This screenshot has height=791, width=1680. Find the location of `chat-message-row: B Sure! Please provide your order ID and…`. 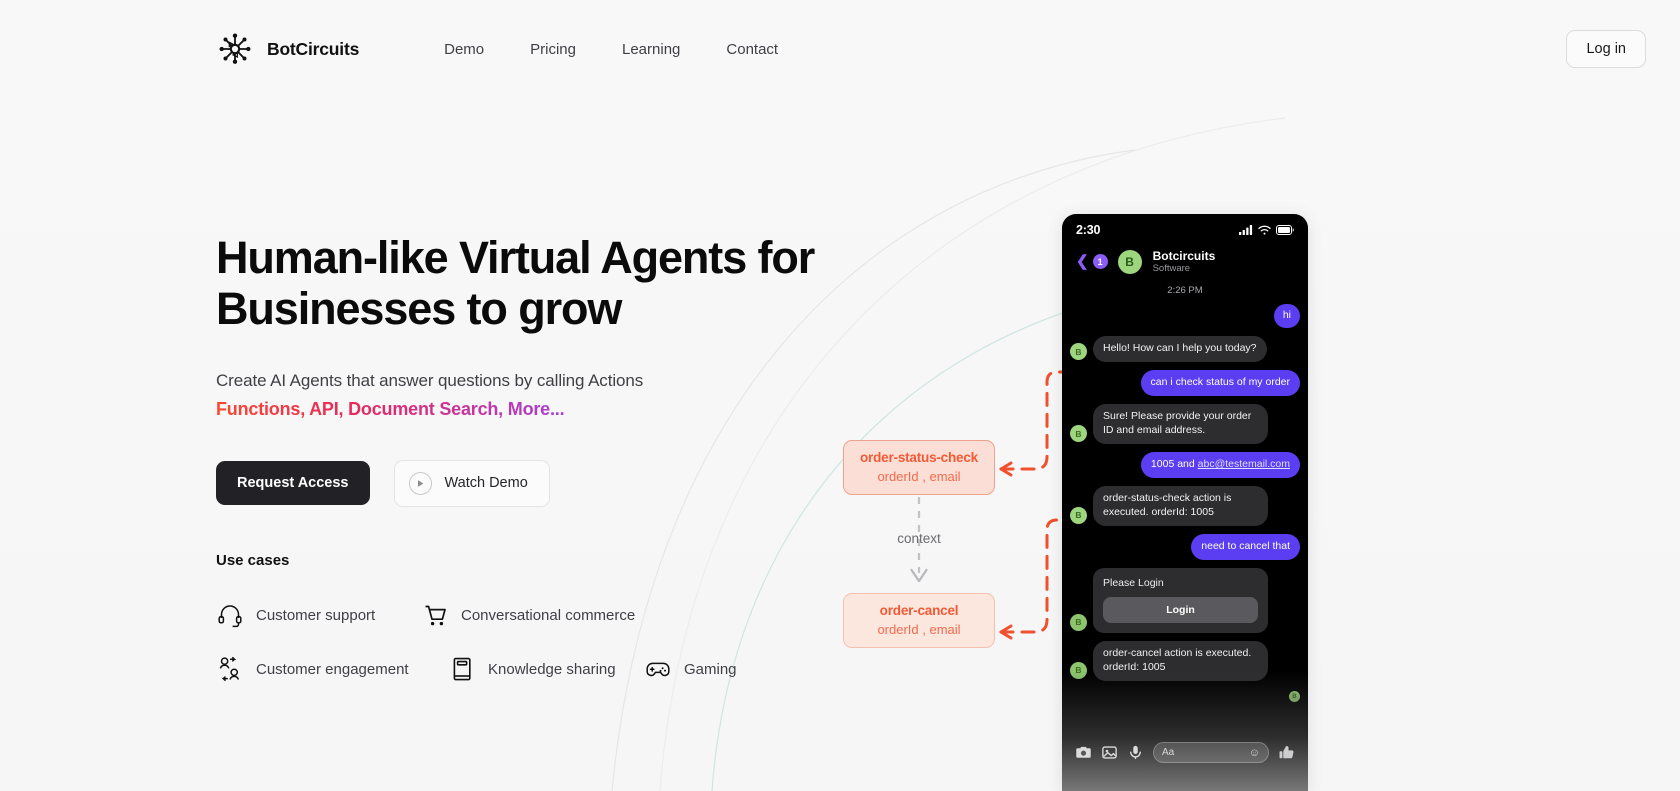

chat-message-row: B Sure! Please provide your order ID and… is located at coordinates (1185, 424).